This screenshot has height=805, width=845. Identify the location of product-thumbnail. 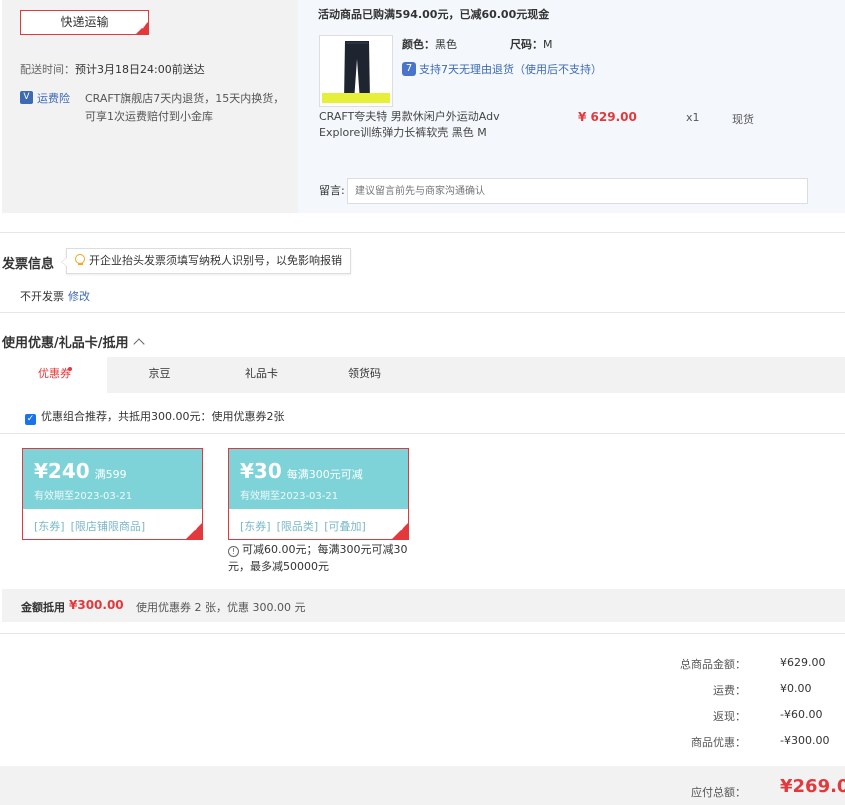
(356, 71).